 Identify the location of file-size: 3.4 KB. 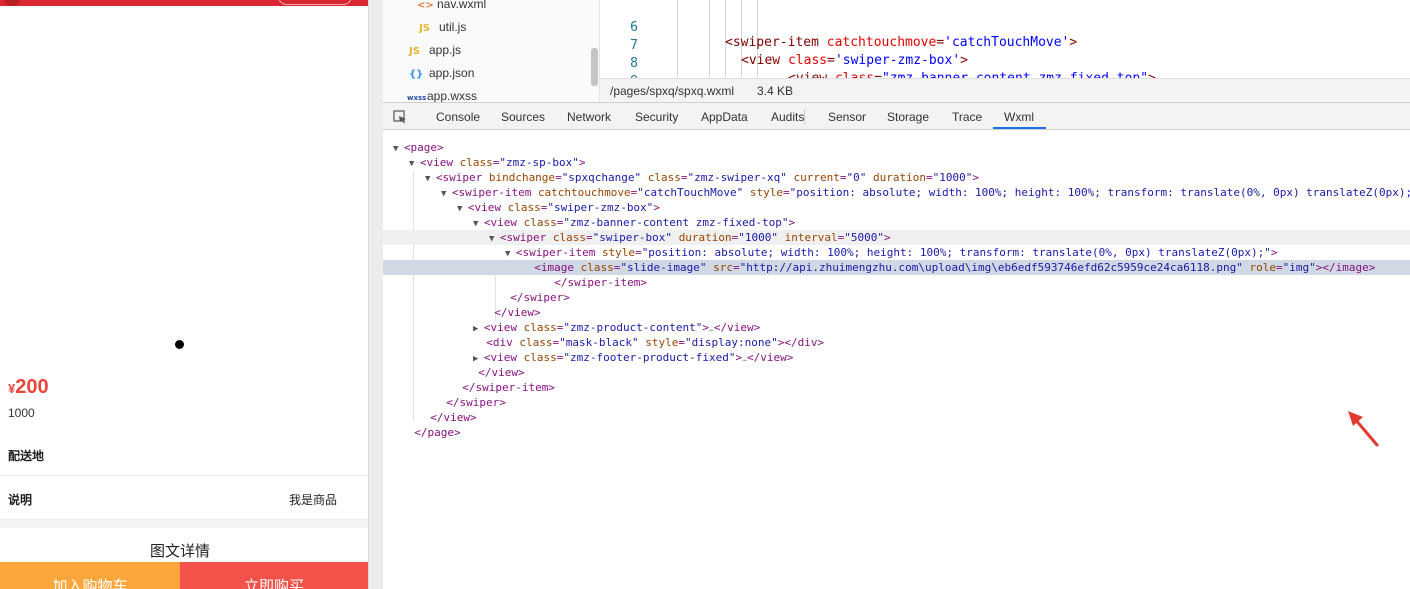
(775, 91).